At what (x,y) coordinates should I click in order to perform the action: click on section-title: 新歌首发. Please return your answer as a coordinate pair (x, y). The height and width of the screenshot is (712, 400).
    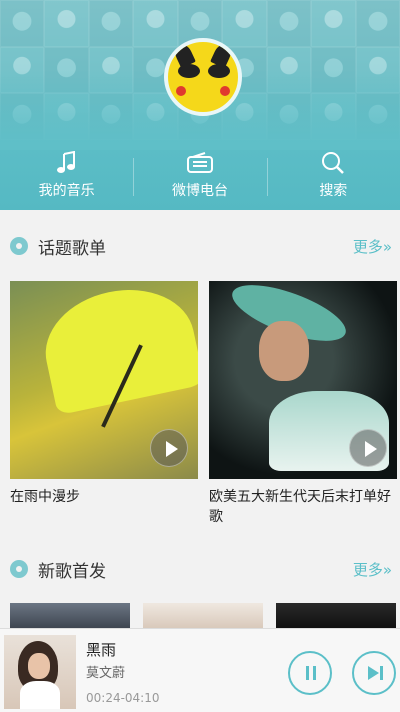
    Looking at the image, I should click on (72, 571).